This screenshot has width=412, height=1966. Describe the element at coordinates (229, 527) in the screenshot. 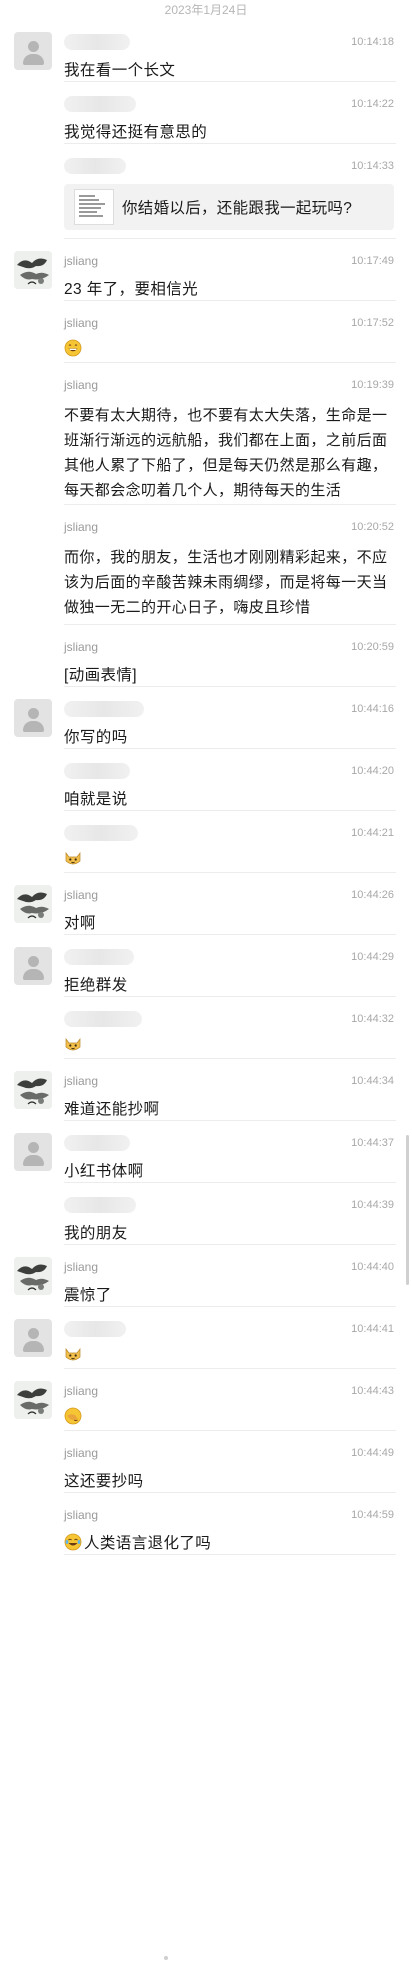

I see `message-header: jsliang 10:20:52` at that location.